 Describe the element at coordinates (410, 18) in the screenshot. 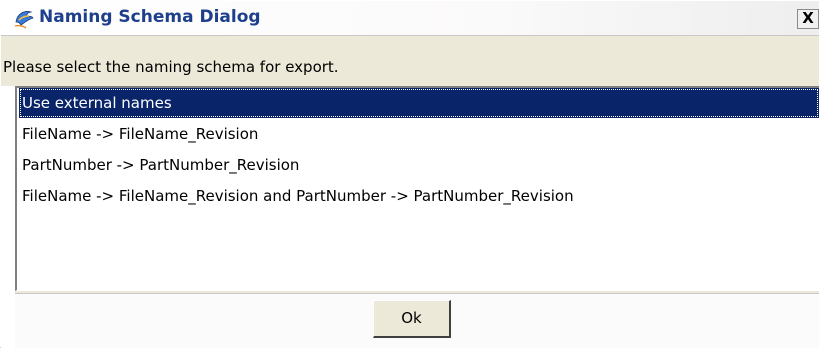

I see `title-bar: Naming Schema Dialog X` at that location.